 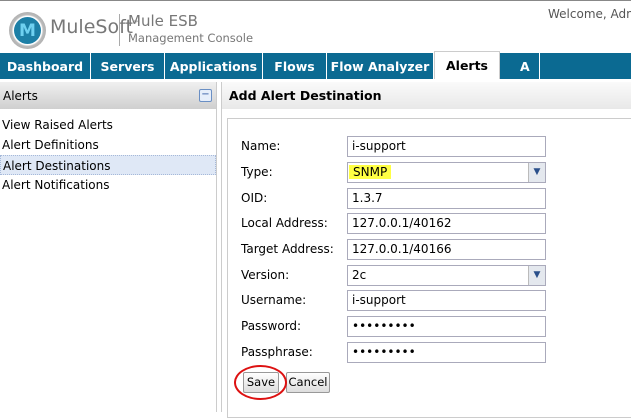 I want to click on tab-applications: Applications, so click(x=214, y=66).